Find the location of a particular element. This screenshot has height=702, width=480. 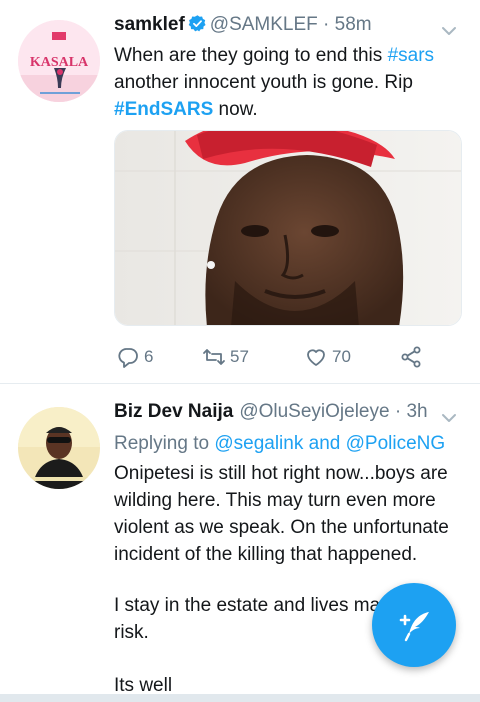

retweet-icon is located at coordinates (214, 357).